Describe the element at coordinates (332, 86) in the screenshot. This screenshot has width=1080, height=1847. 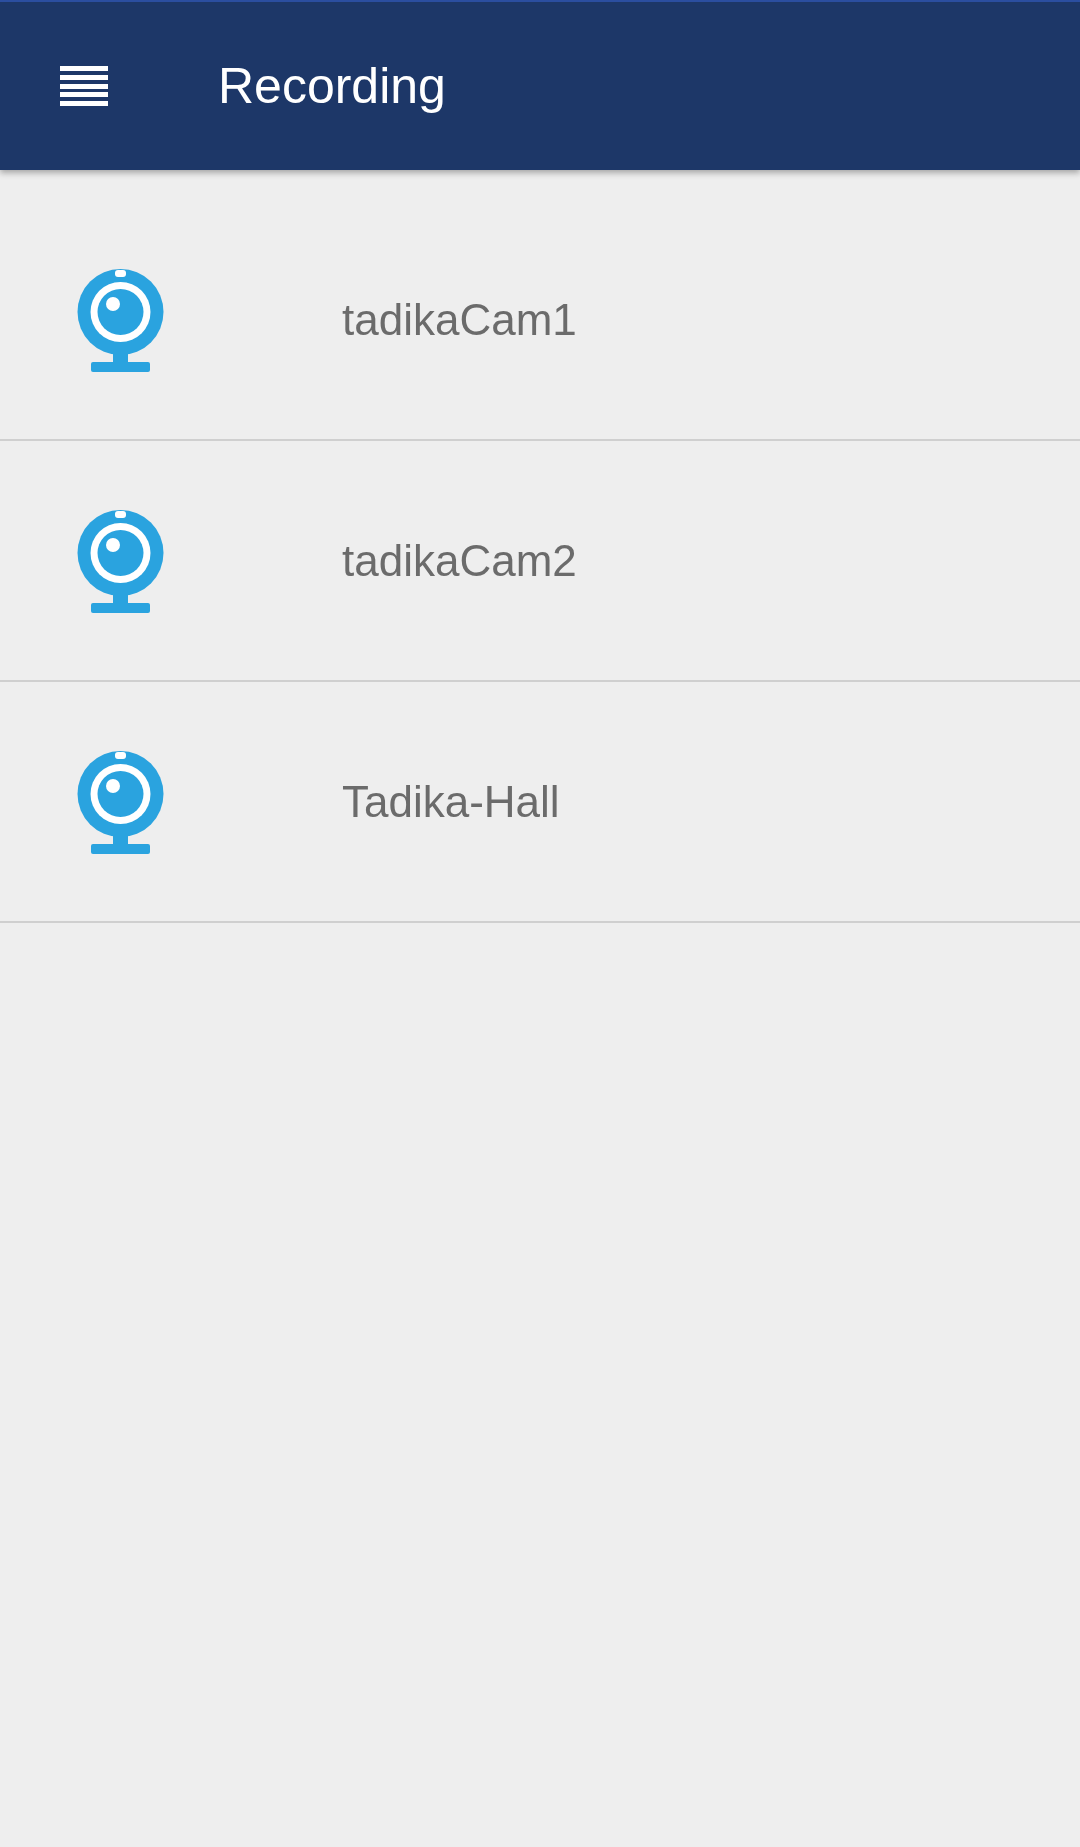
I see `screen-title: Recording` at that location.